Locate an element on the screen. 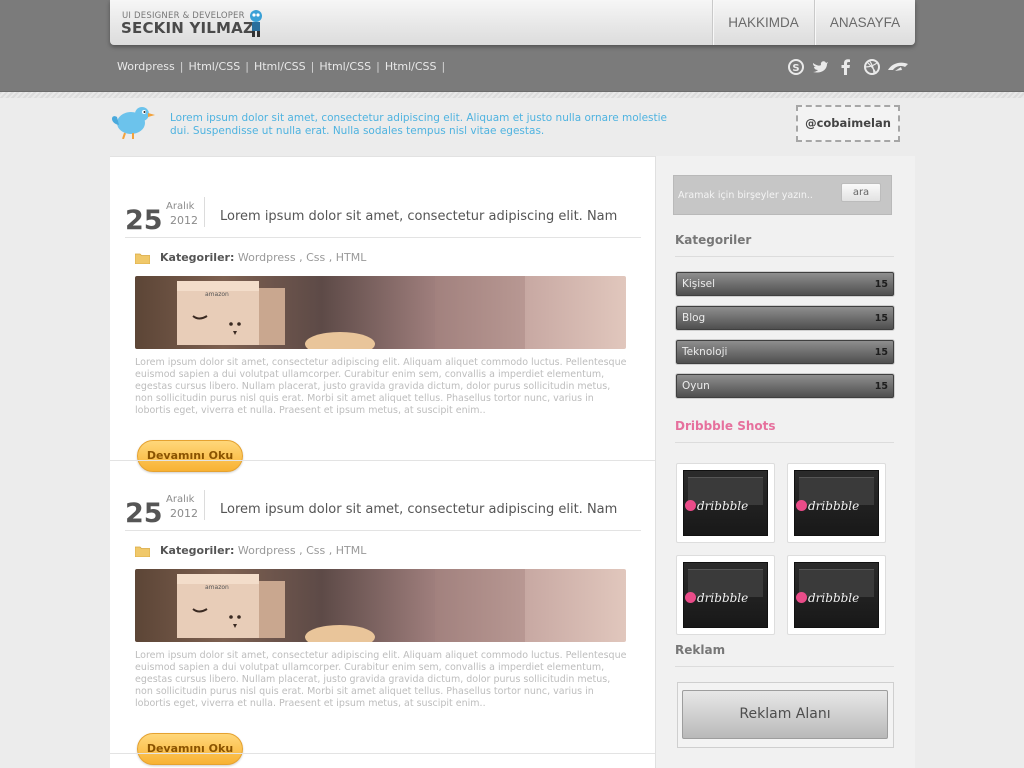 This screenshot has height=768, width=1024. twitter-bird-icon is located at coordinates (133, 123).